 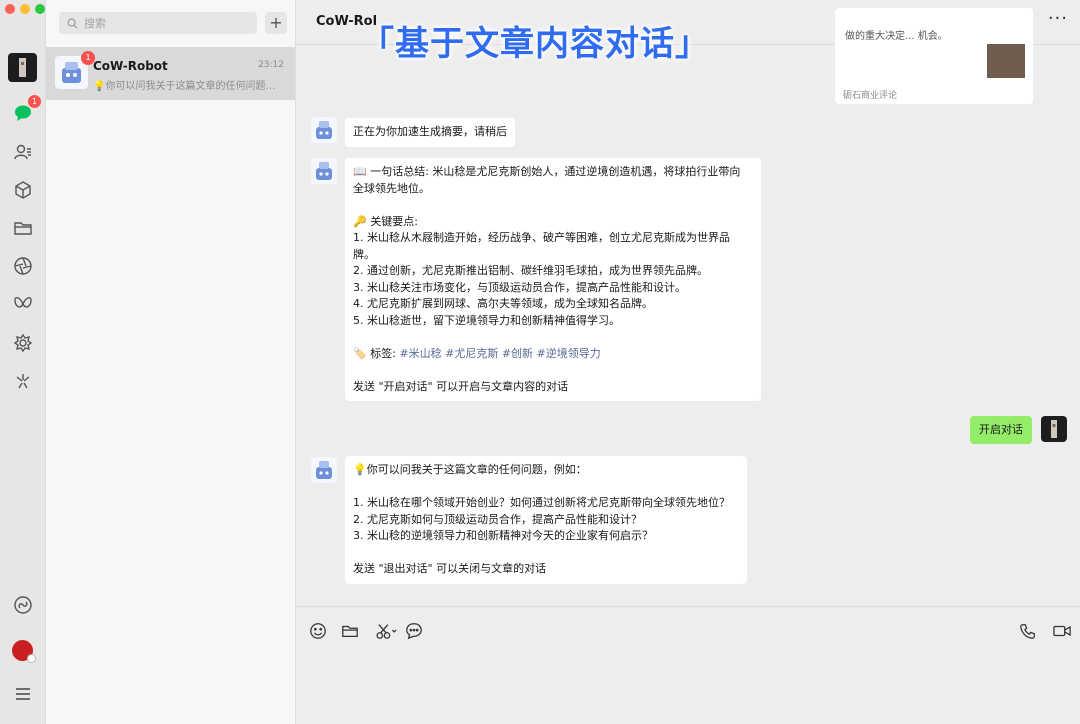 What do you see at coordinates (541, 502) in the screenshot?
I see `message-line: 1. 米山稔在哪个领域开始创业？如何通过创新将尤尼克斯带向全球领先地位？` at bounding box center [541, 502].